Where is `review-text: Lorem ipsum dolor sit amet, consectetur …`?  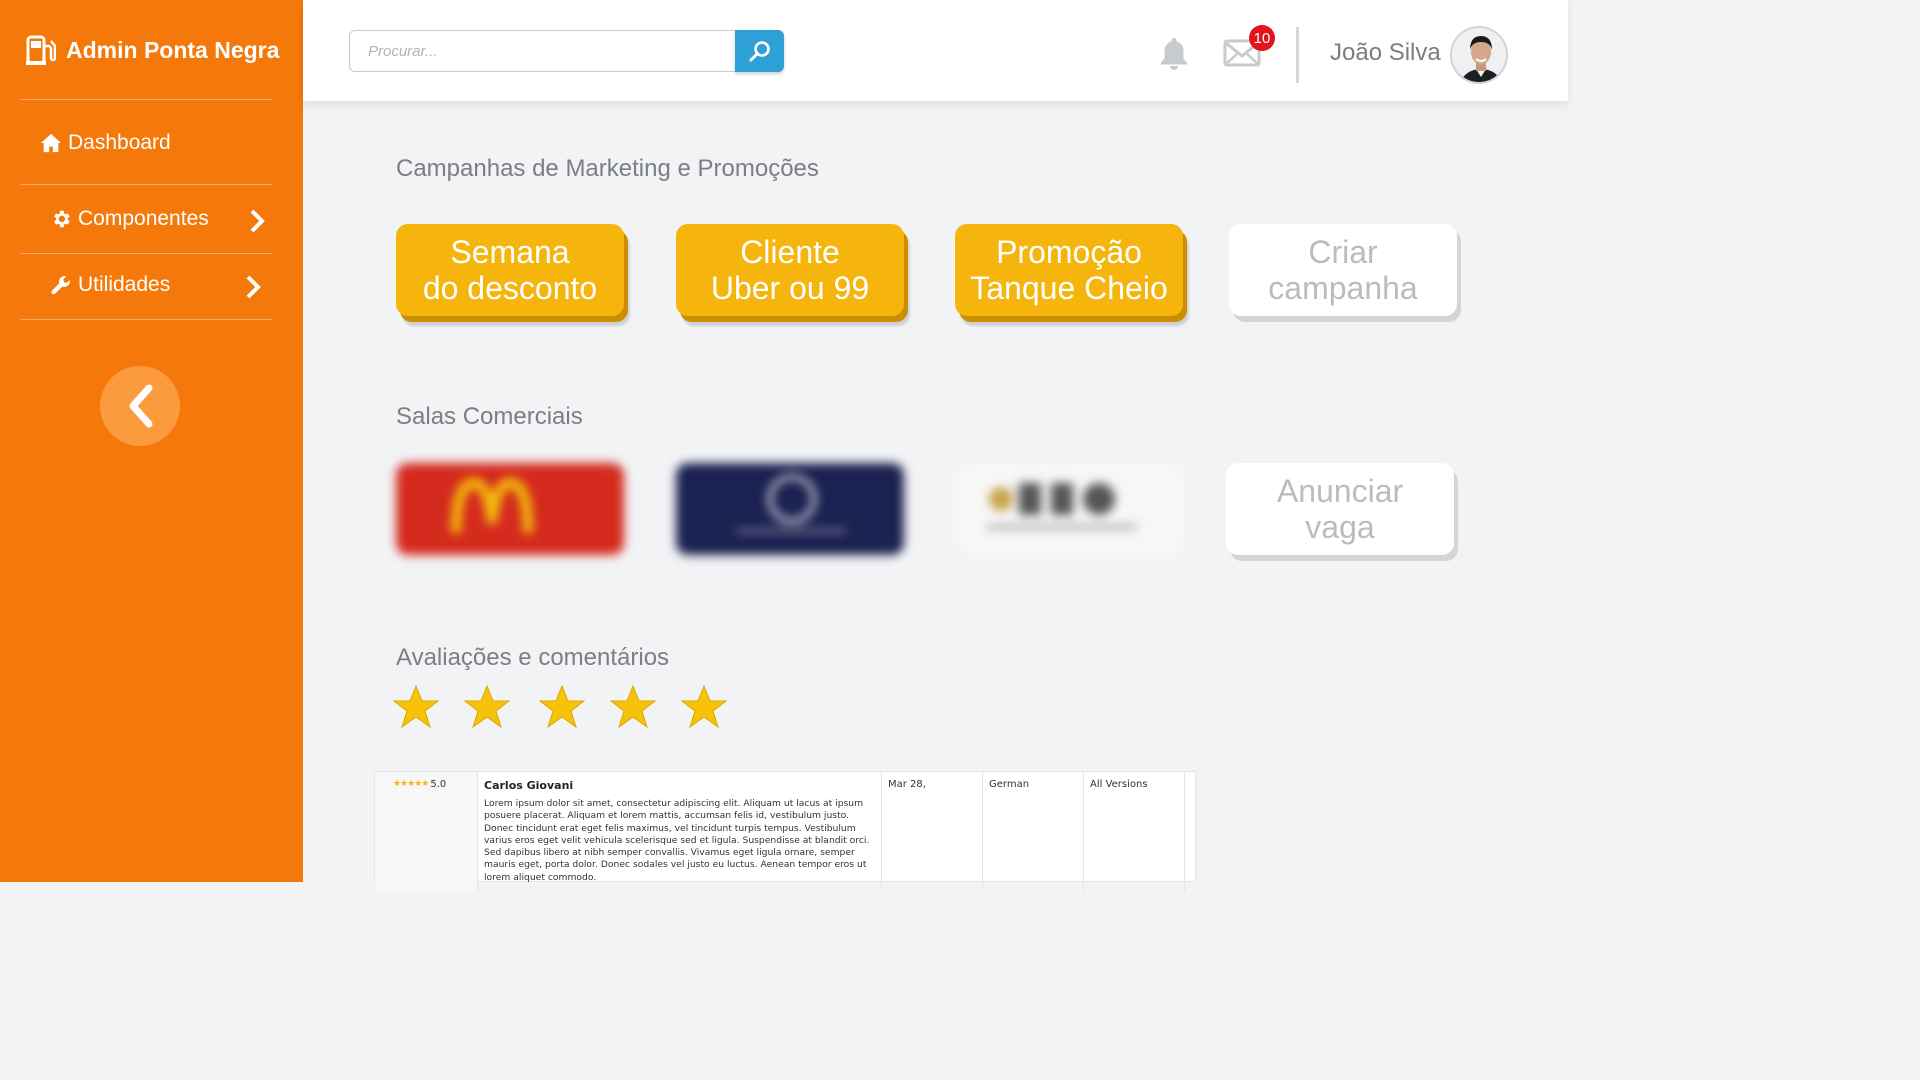 review-text: Lorem ipsum dolor sit amet, consectetur … is located at coordinates (677, 840).